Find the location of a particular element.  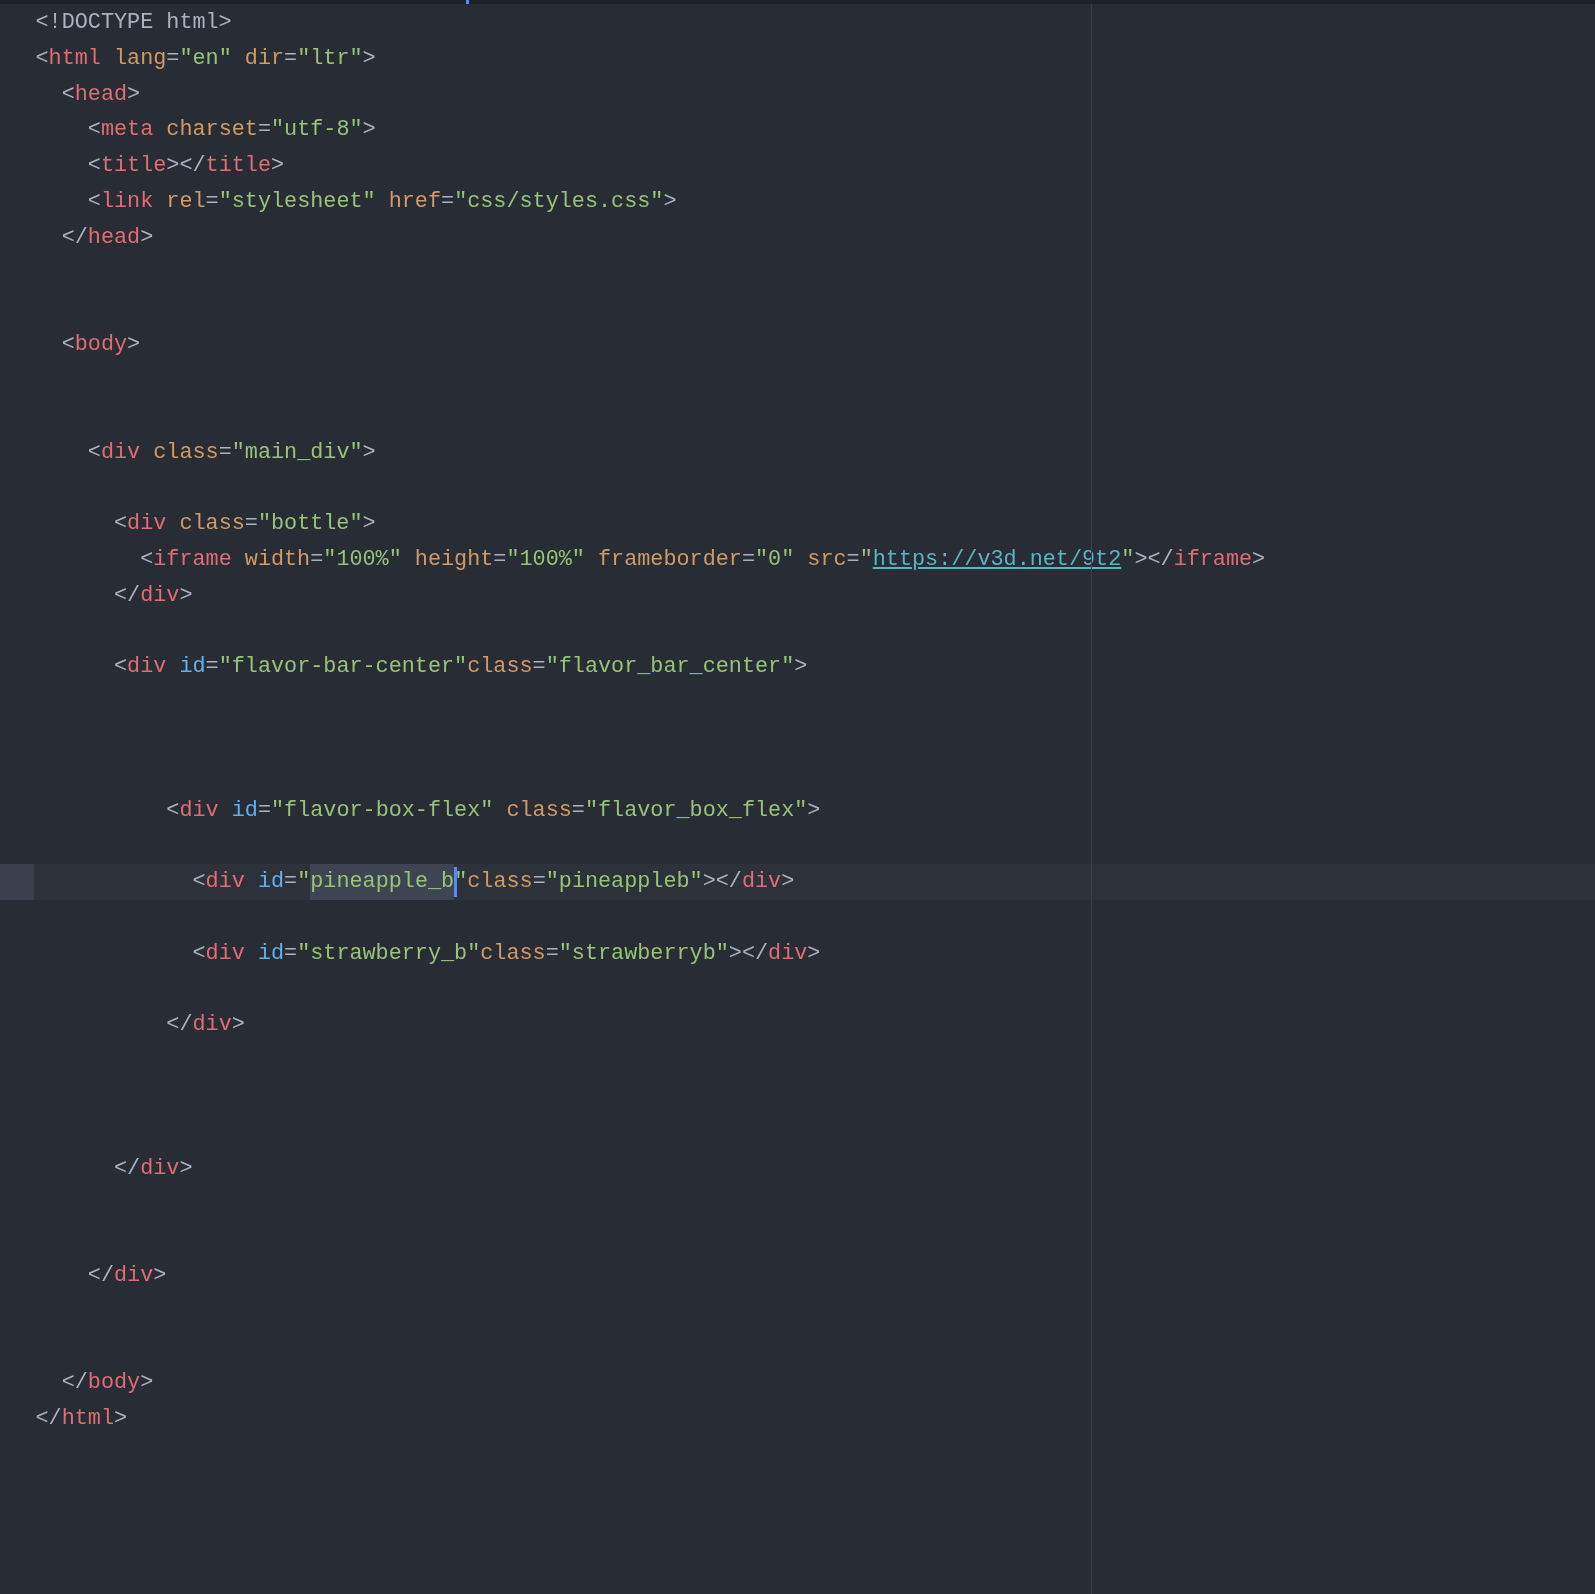

code-line: <div class="bottle"> is located at coordinates (244, 524).